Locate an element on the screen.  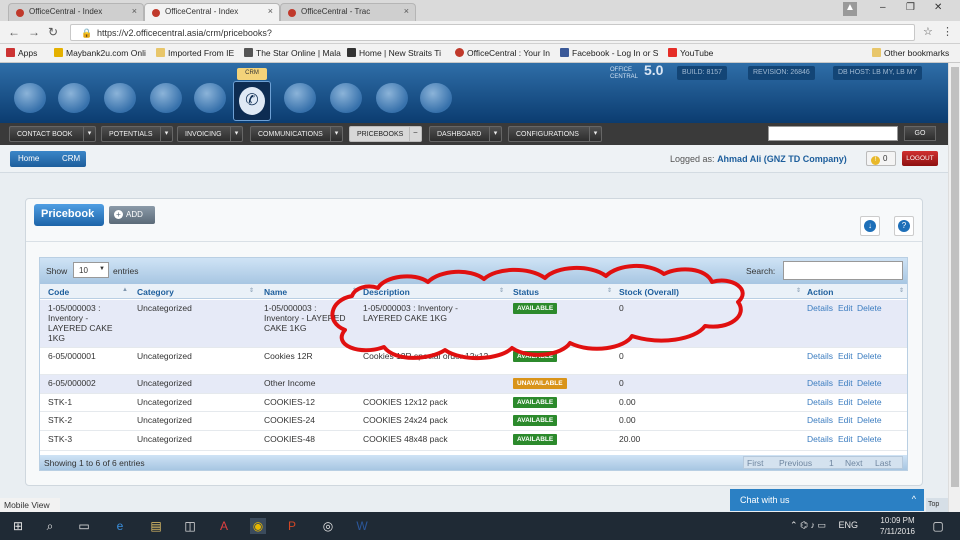
bookmark-item: YouTube is located at coordinates (690, 53).